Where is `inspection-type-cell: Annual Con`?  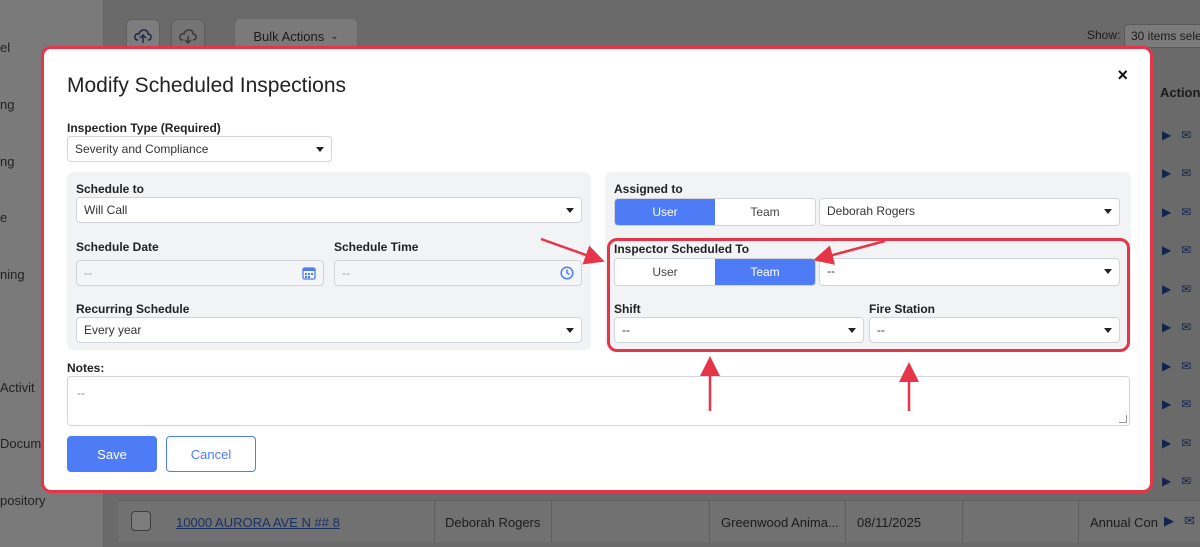 inspection-type-cell: Annual Con is located at coordinates (1124, 522).